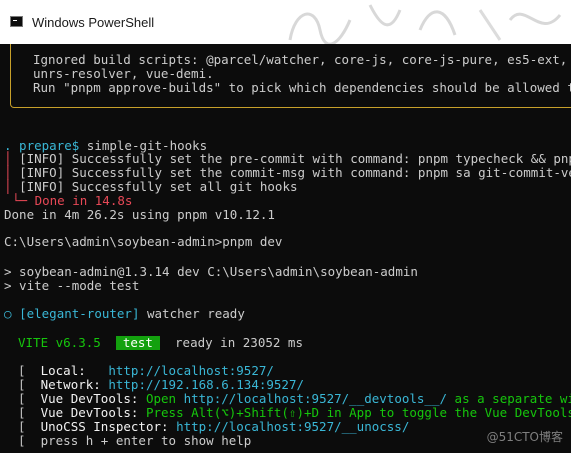 The width and height of the screenshot is (571, 453). What do you see at coordinates (123, 73) in the screenshot?
I see `box-line: unrs-resolver, vue-demi.` at bounding box center [123, 73].